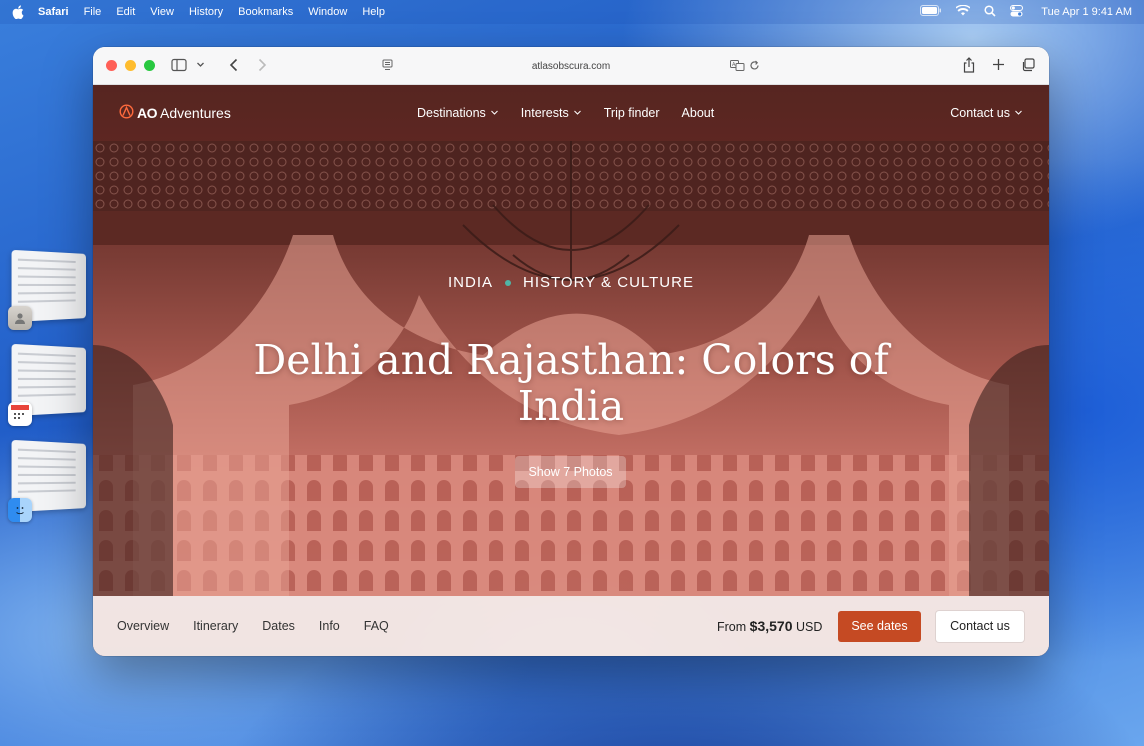 Image resolution: width=1144 pixels, height=746 pixels. I want to click on contact-us-button: Contact us, so click(980, 626).